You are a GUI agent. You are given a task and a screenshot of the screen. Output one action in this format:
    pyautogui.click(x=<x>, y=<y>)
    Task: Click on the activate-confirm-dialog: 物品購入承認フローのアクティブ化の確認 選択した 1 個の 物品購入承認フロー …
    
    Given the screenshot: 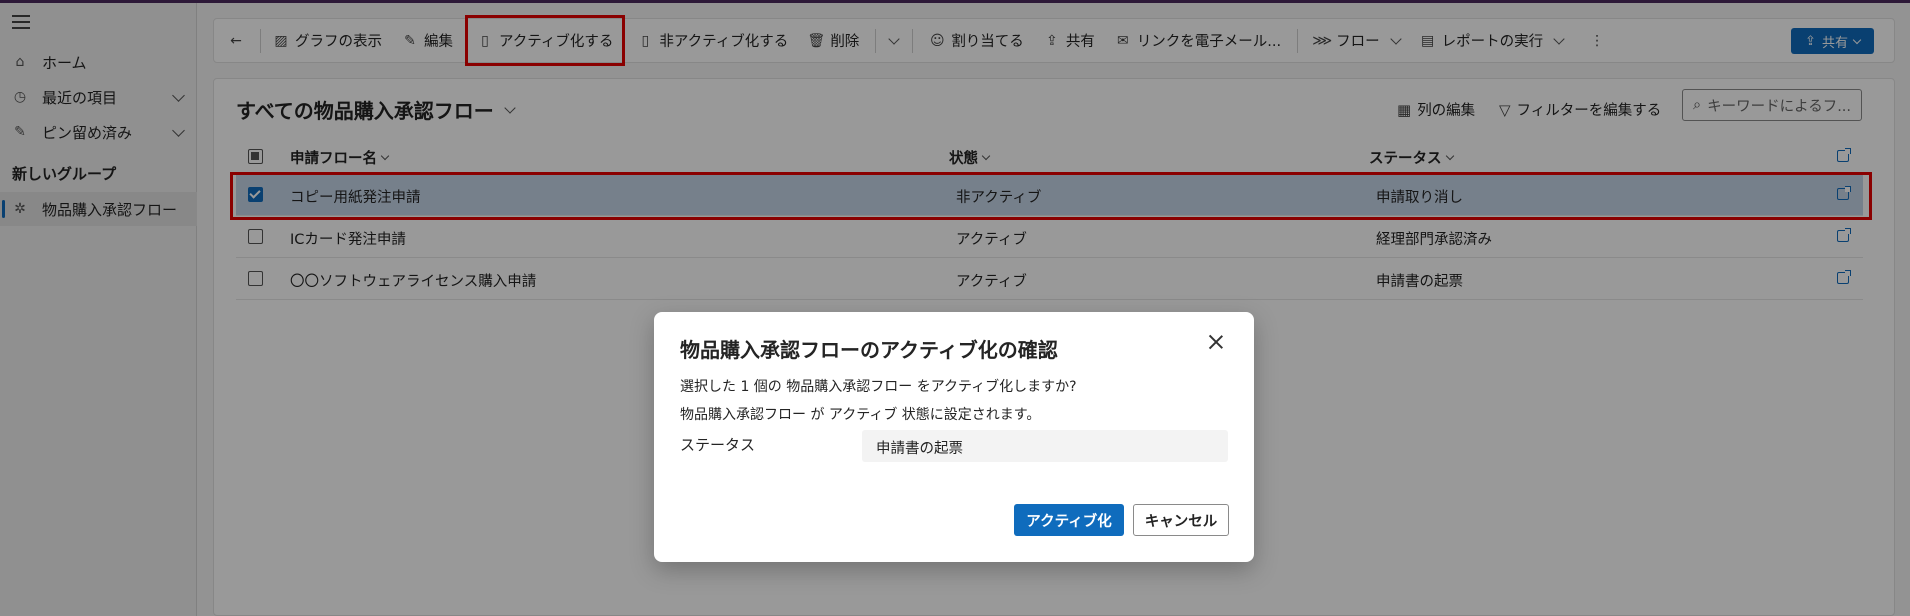 What is the action you would take?
    pyautogui.click(x=954, y=437)
    